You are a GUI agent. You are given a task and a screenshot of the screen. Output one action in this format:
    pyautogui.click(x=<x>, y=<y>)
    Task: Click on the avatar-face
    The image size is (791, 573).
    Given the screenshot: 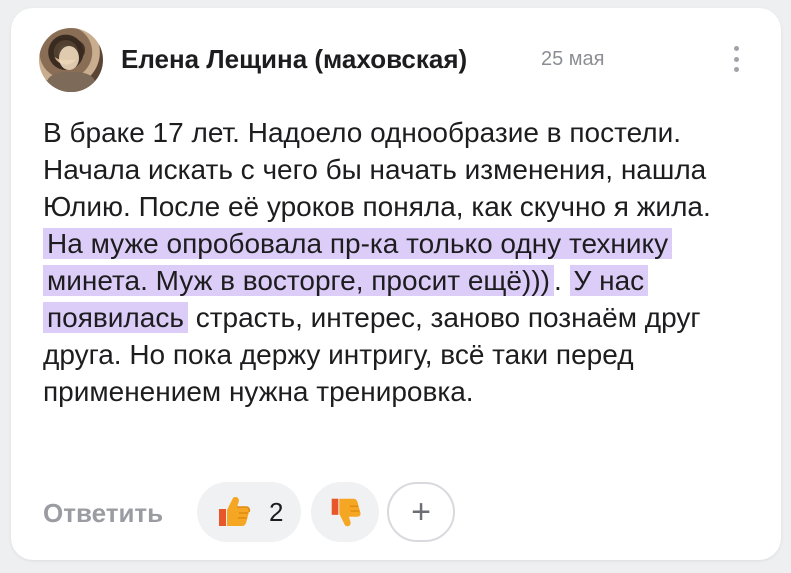 What is the action you would take?
    pyautogui.click(x=69, y=58)
    